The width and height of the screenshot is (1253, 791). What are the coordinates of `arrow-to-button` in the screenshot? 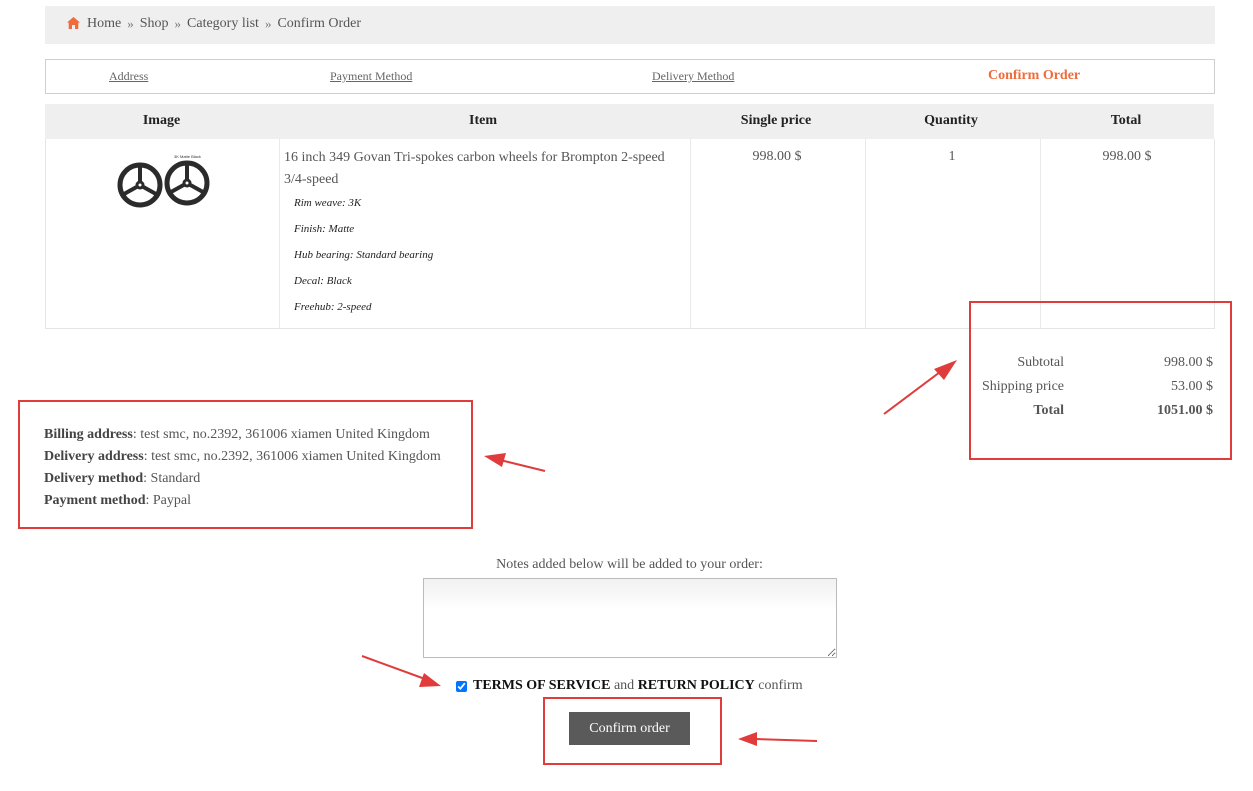 It's located at (786, 740).